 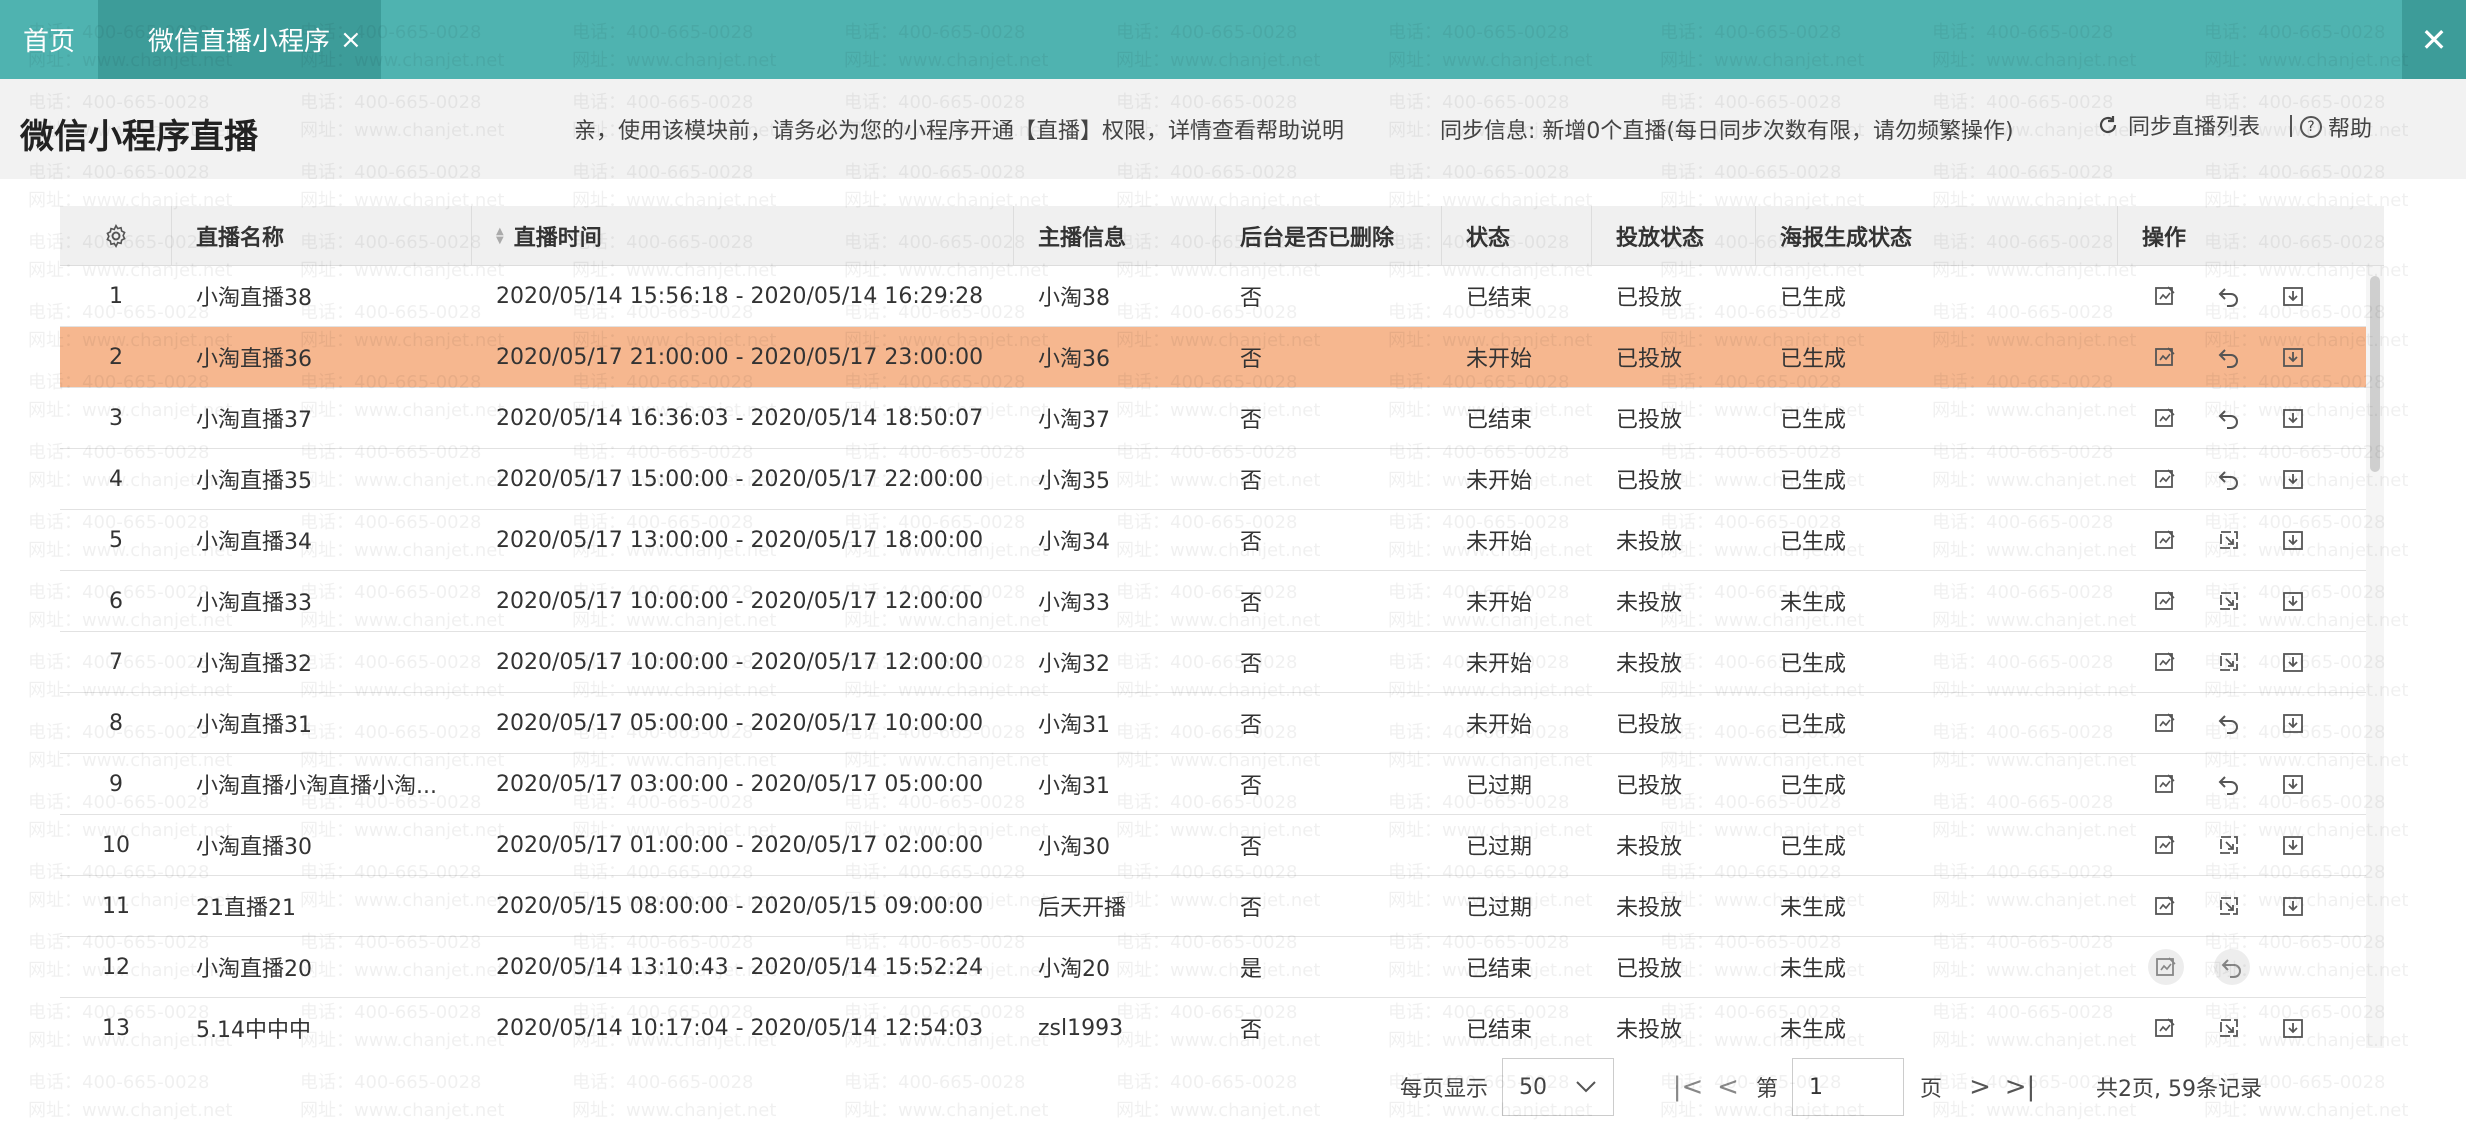 I want to click on cell-anchor-info: 小淘35, so click(x=1074, y=481).